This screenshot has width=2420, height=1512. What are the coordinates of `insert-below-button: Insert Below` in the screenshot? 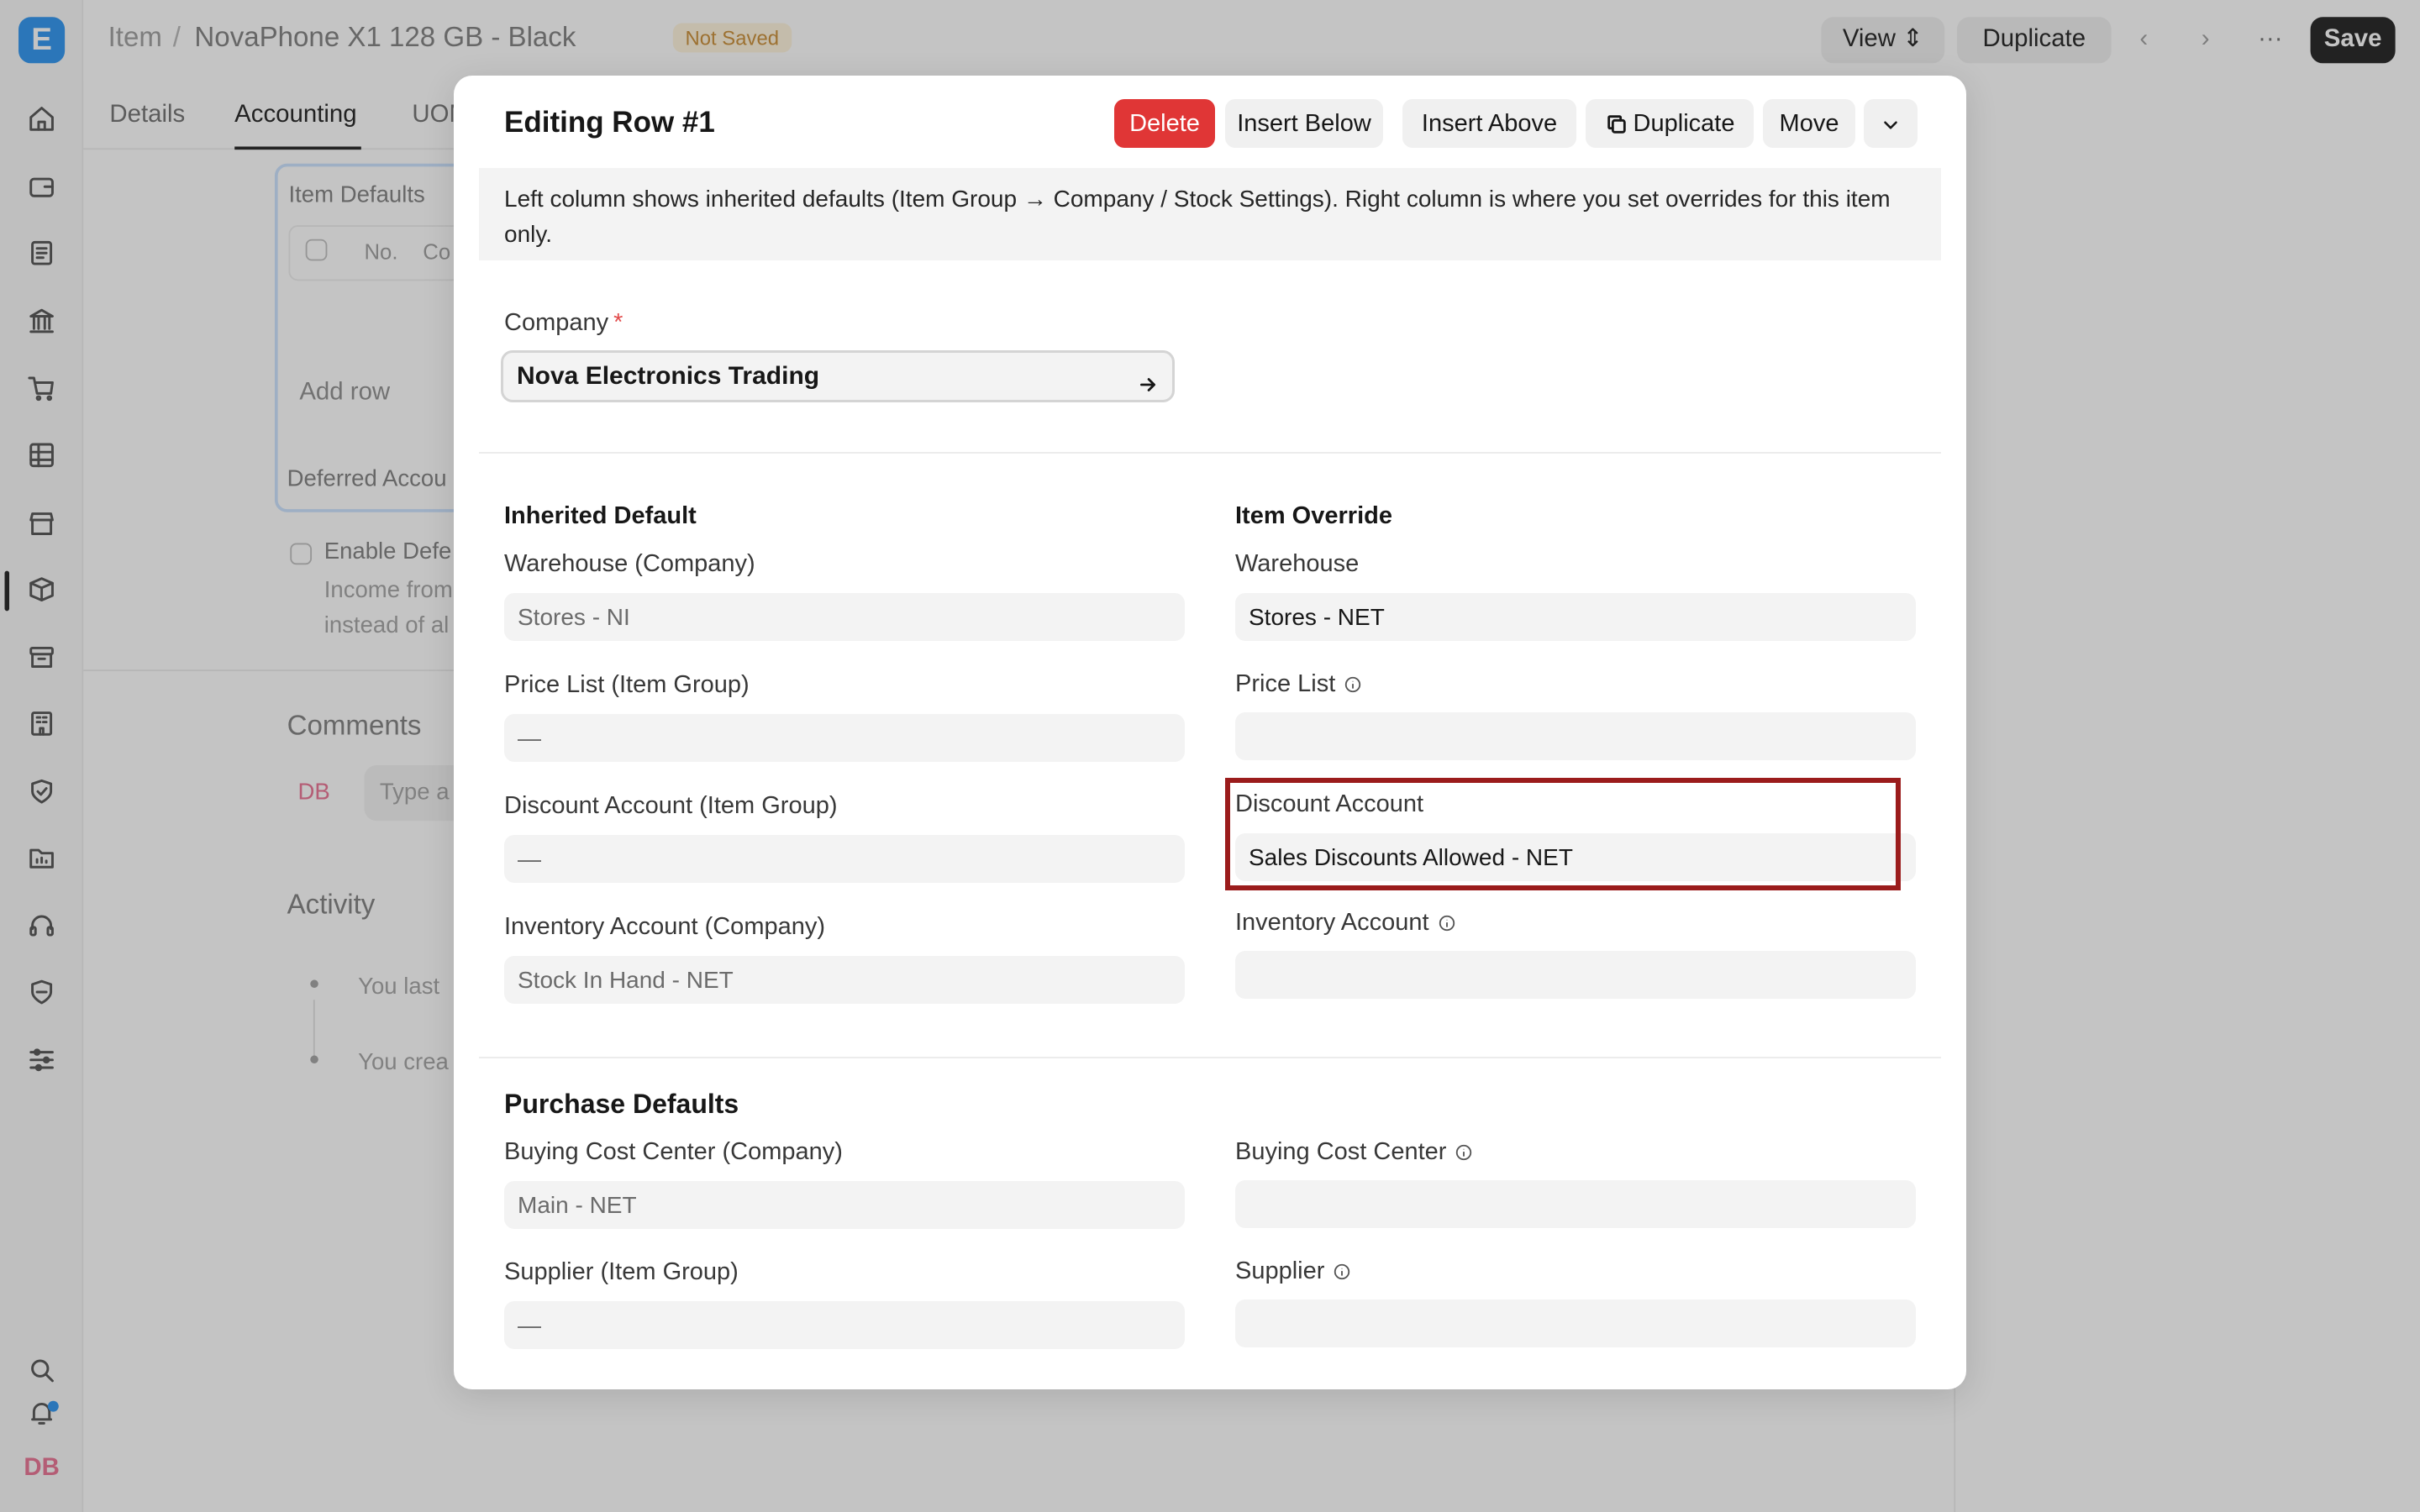 It's located at (1304, 123).